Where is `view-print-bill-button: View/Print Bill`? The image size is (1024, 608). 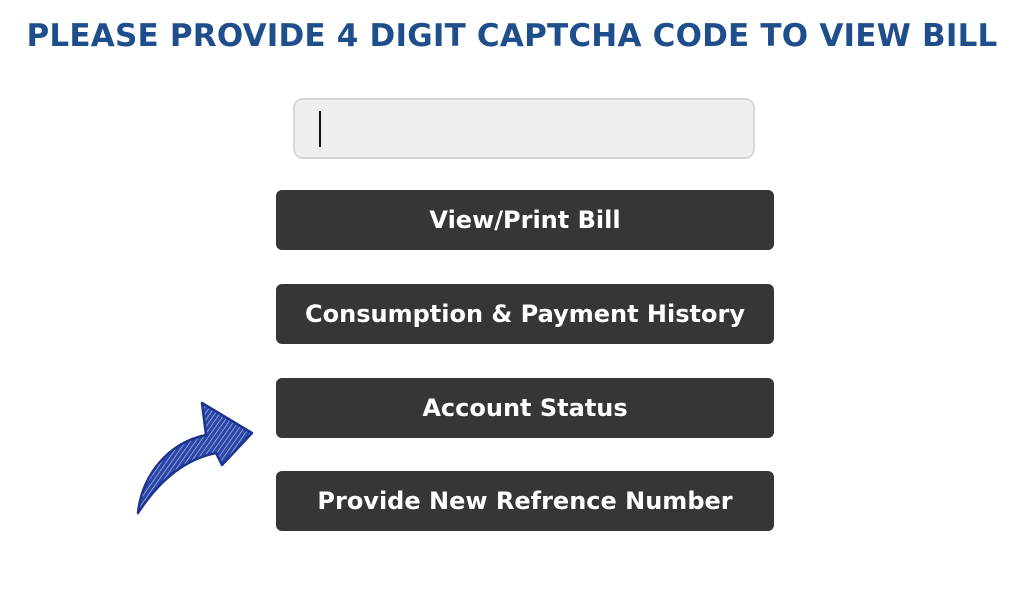 view-print-bill-button: View/Print Bill is located at coordinates (525, 220).